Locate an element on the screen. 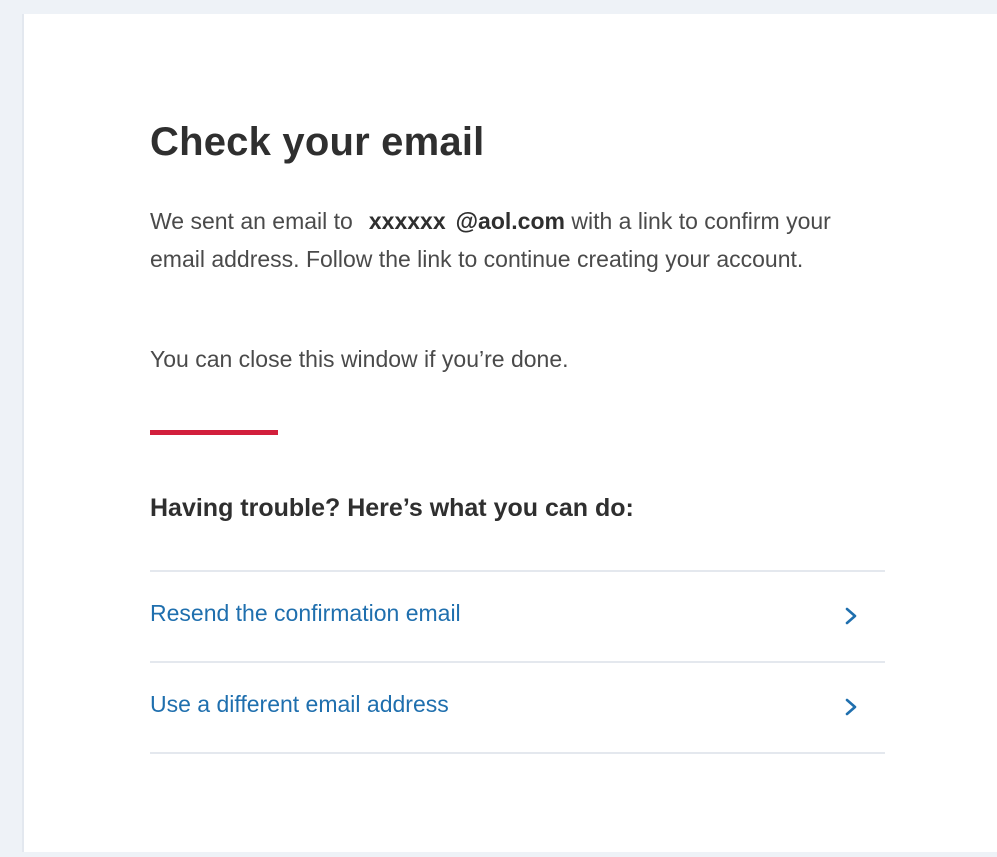  email-domain: @aol.com is located at coordinates (510, 221).